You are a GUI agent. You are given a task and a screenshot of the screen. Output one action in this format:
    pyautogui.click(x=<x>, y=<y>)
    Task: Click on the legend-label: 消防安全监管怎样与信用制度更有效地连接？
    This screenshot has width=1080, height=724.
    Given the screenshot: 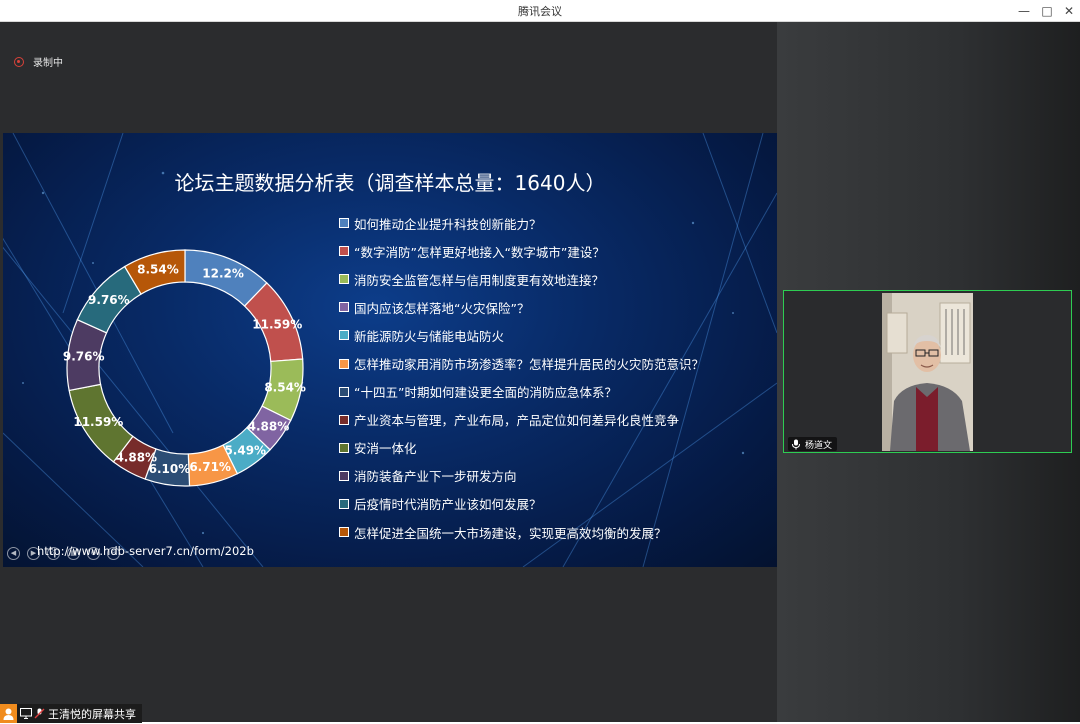 What is the action you would take?
    pyautogui.click(x=479, y=280)
    